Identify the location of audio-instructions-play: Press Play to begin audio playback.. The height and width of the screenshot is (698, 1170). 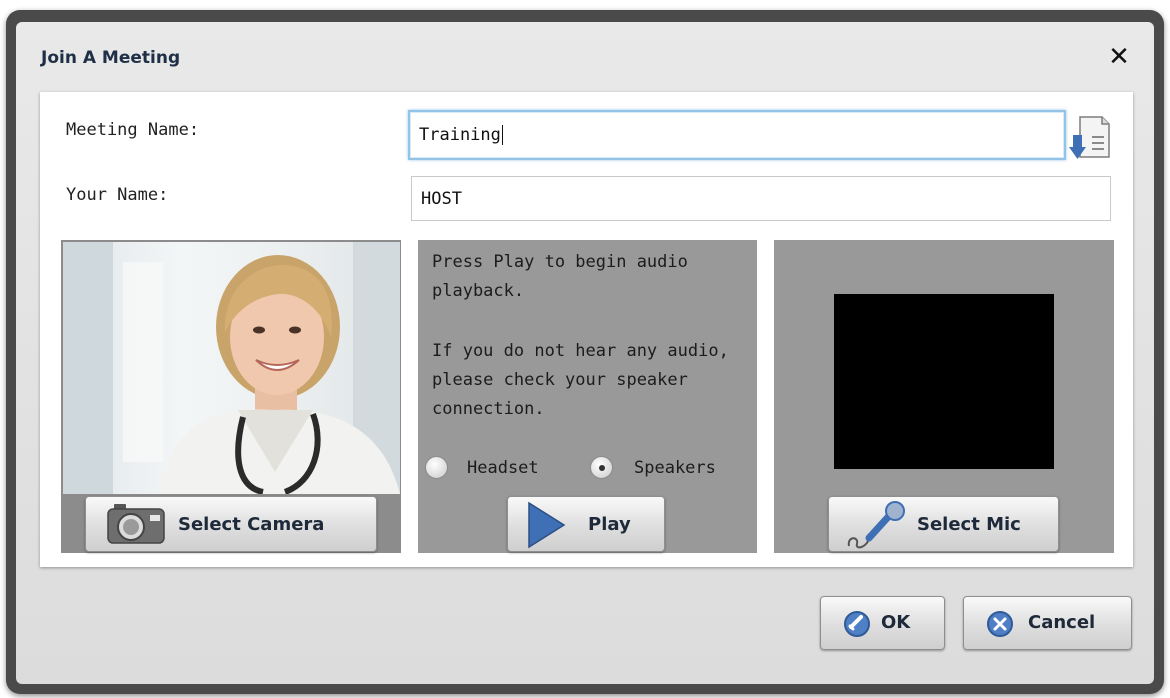
(560, 276).